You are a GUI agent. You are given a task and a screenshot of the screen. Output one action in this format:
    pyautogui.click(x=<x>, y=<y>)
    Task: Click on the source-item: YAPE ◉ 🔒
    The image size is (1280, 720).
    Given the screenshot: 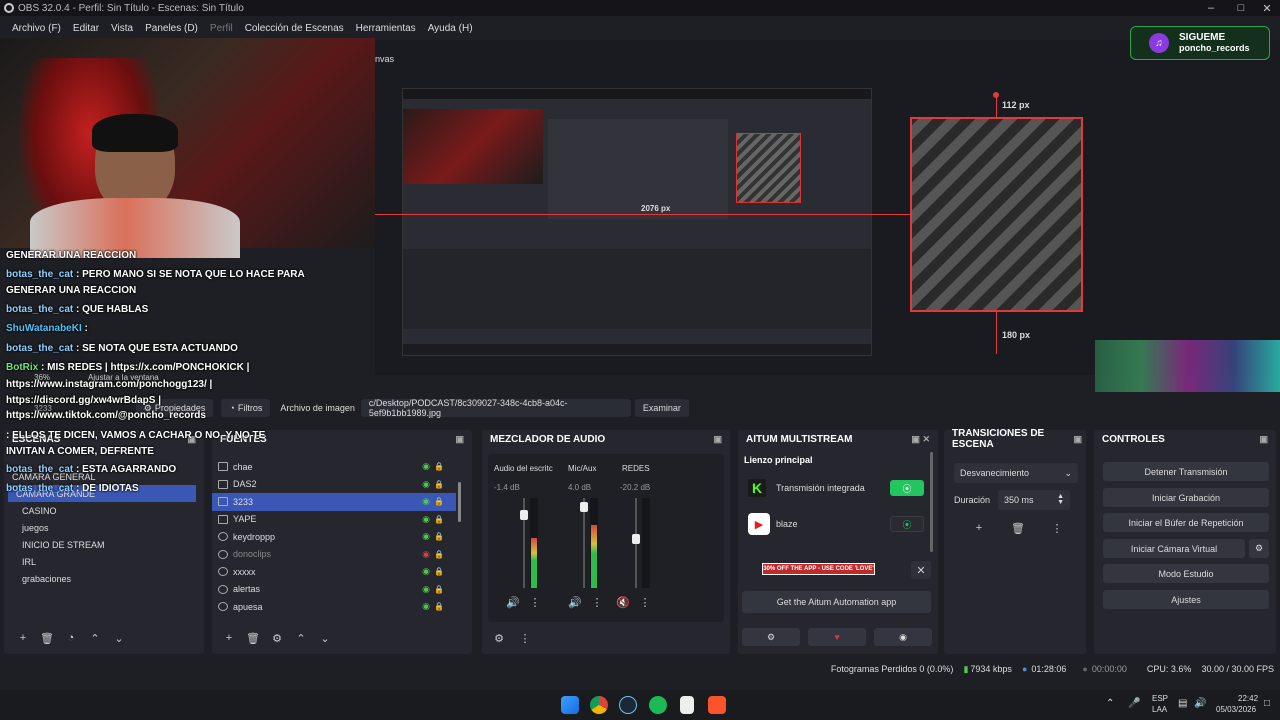 What is the action you would take?
    pyautogui.click(x=334, y=520)
    